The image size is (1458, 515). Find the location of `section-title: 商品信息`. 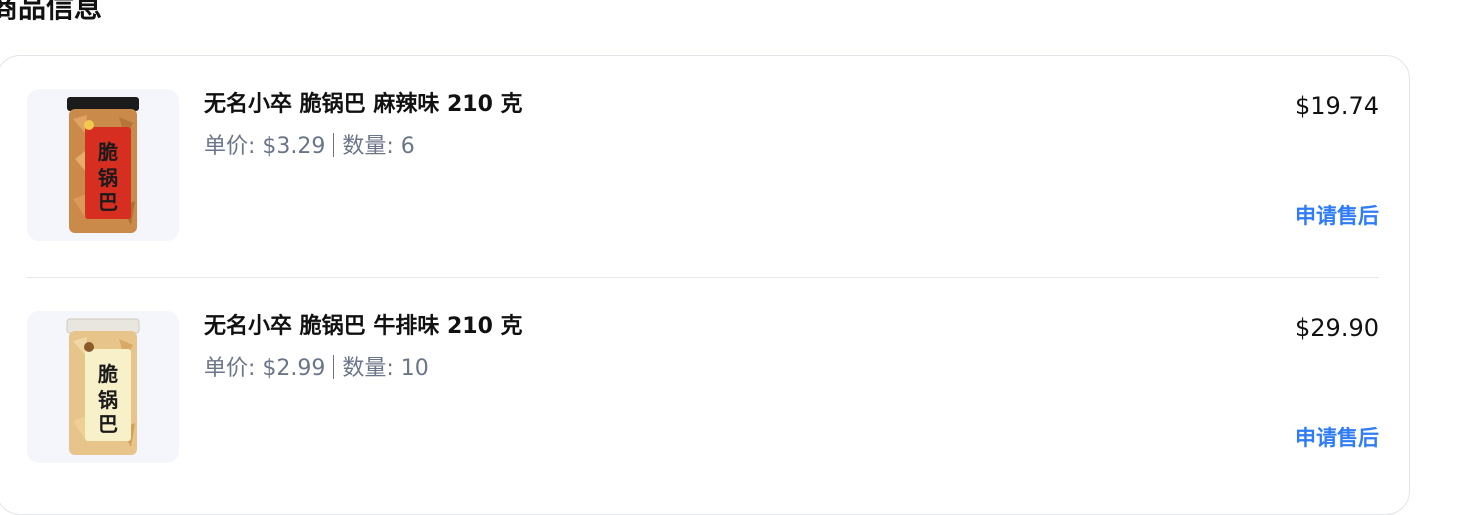

section-title: 商品信息 is located at coordinates (51, 12).